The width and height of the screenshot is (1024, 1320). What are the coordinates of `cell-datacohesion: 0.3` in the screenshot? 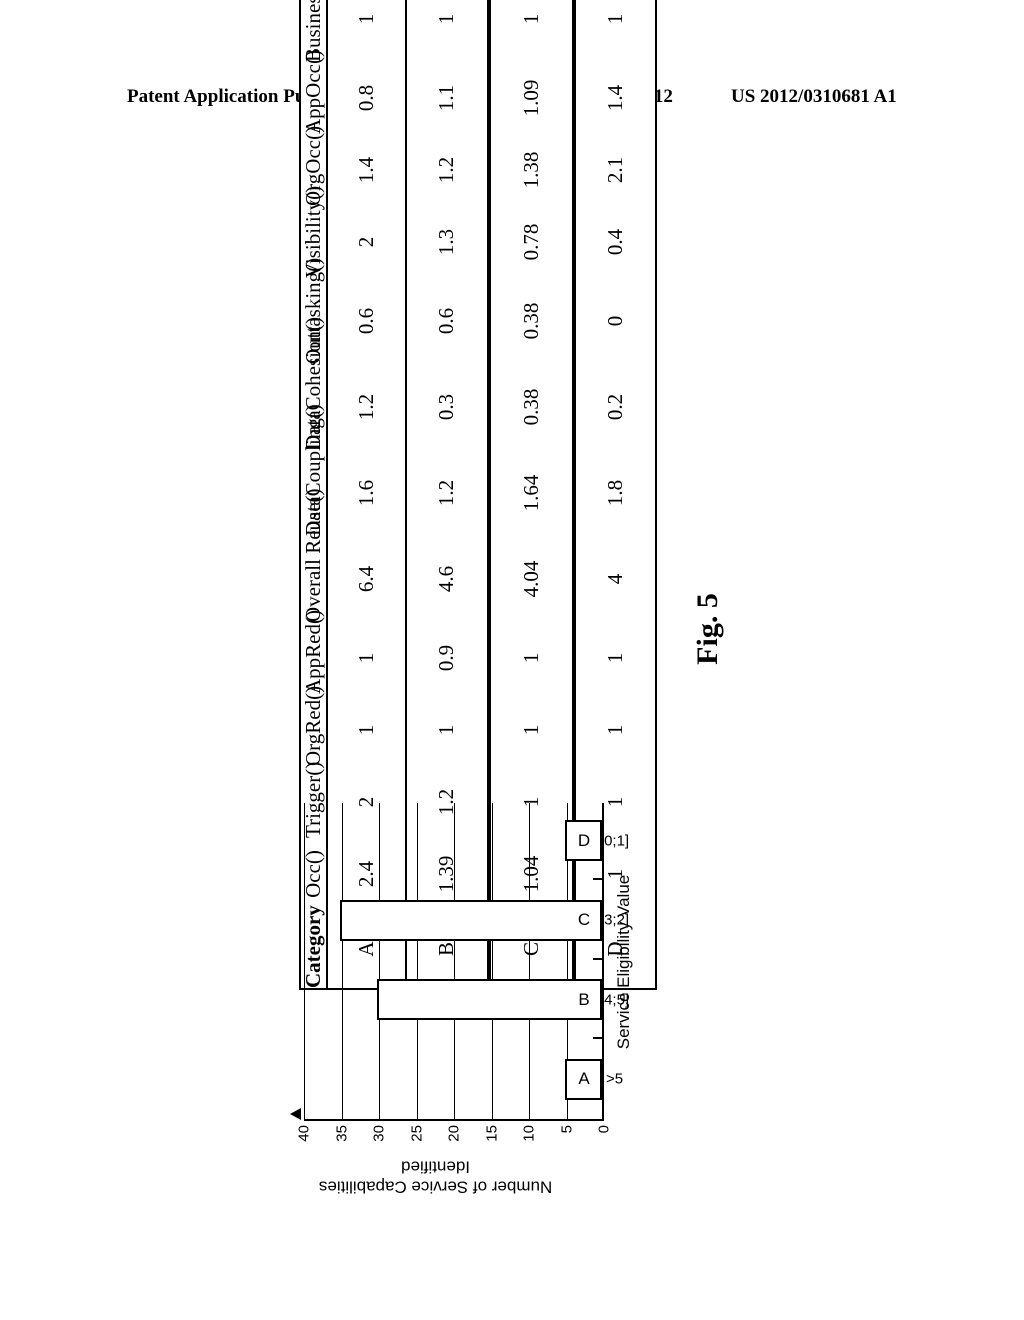 It's located at (447, 407).